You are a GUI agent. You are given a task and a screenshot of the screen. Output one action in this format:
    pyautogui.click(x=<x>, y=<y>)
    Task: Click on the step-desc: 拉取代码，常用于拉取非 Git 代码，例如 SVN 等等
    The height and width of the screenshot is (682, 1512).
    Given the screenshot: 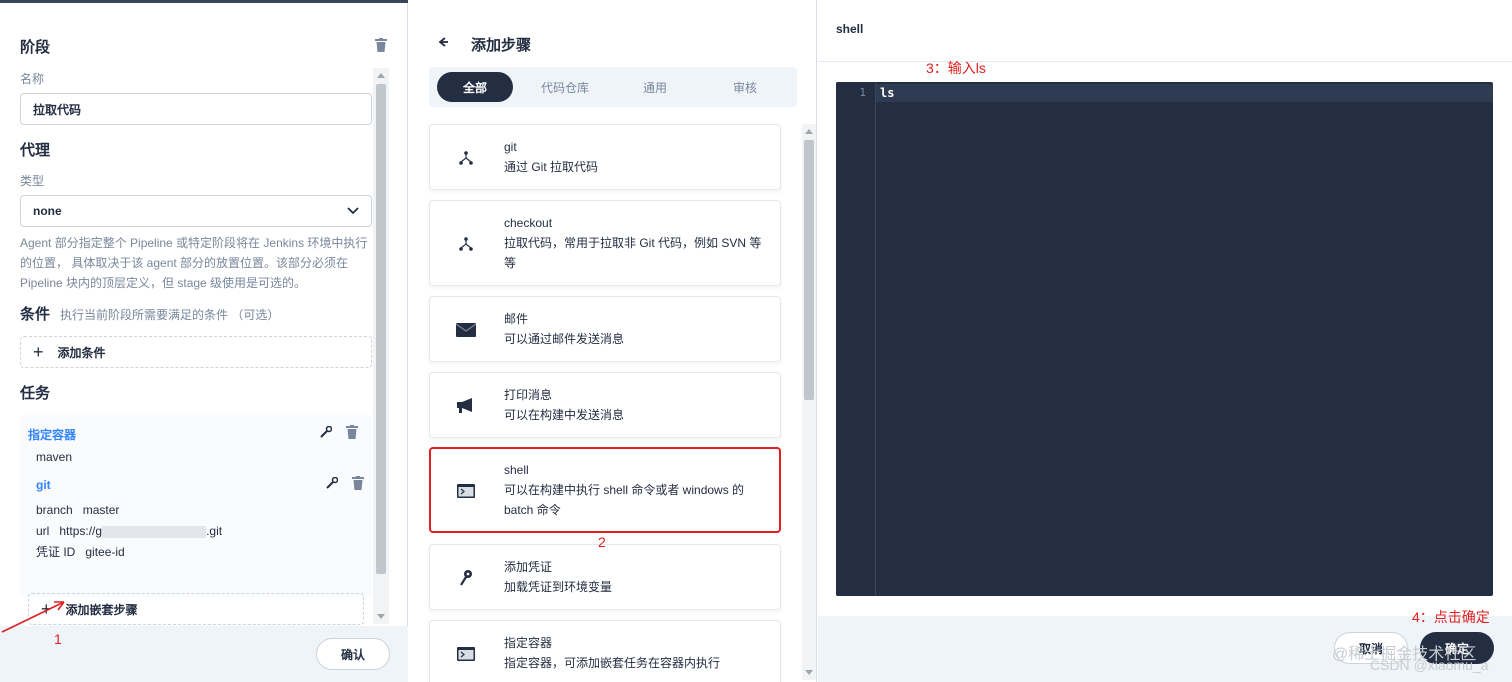 What is the action you would take?
    pyautogui.click(x=633, y=253)
    